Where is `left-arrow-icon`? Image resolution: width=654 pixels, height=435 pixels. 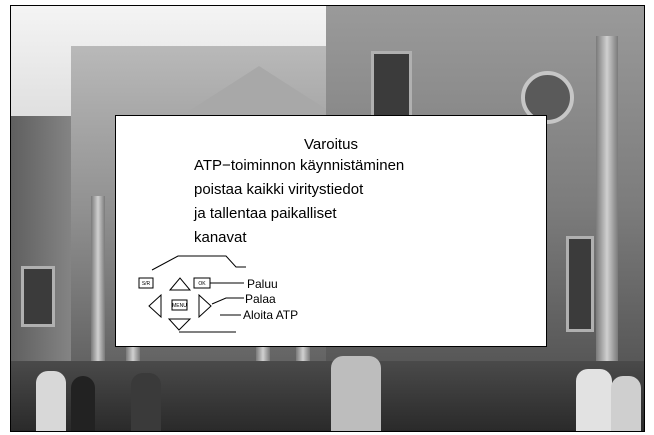
left-arrow-icon is located at coordinates (155, 306).